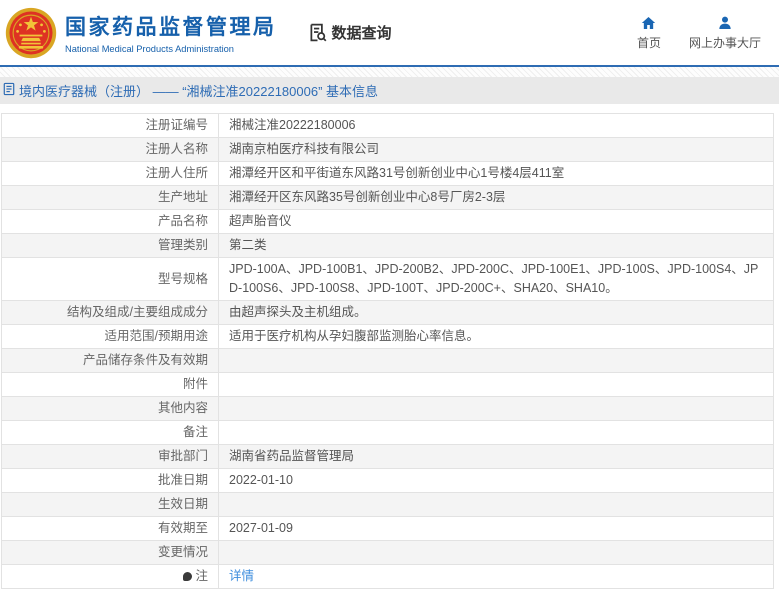 The width and height of the screenshot is (779, 589). I want to click on row-label: 其他内容, so click(110, 408).